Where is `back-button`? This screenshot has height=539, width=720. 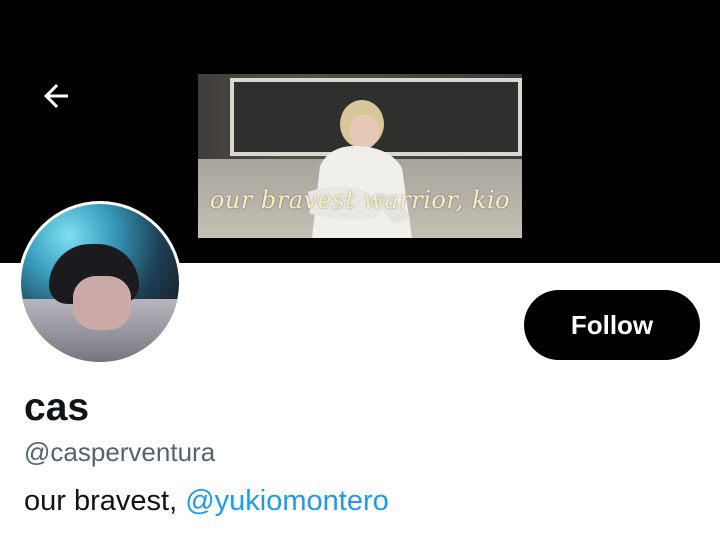 back-button is located at coordinates (56, 96).